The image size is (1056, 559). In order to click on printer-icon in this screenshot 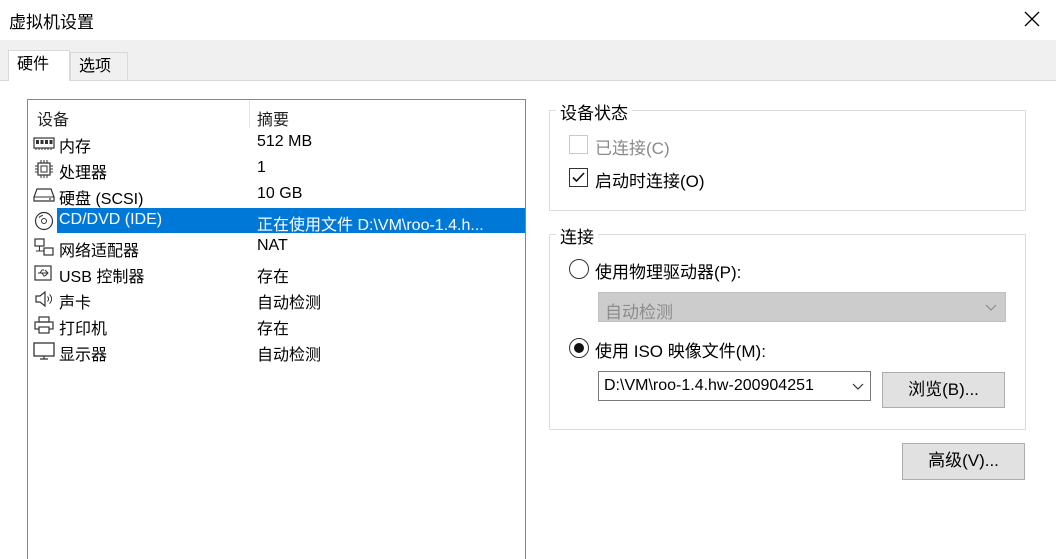, I will do `click(44, 325)`.